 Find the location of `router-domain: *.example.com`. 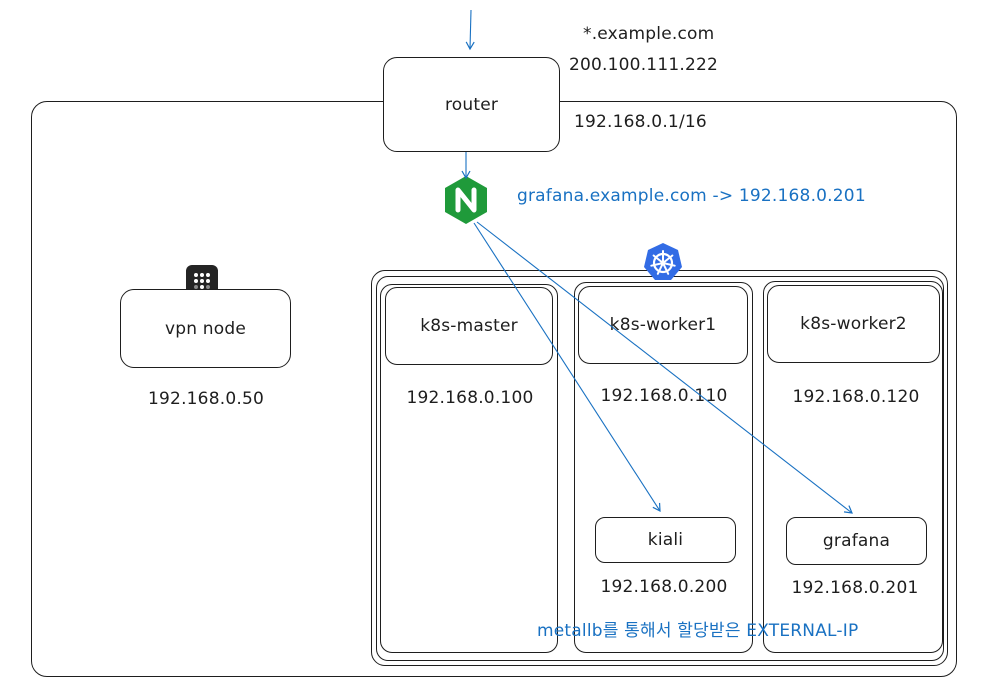

router-domain: *.example.com is located at coordinates (649, 34).